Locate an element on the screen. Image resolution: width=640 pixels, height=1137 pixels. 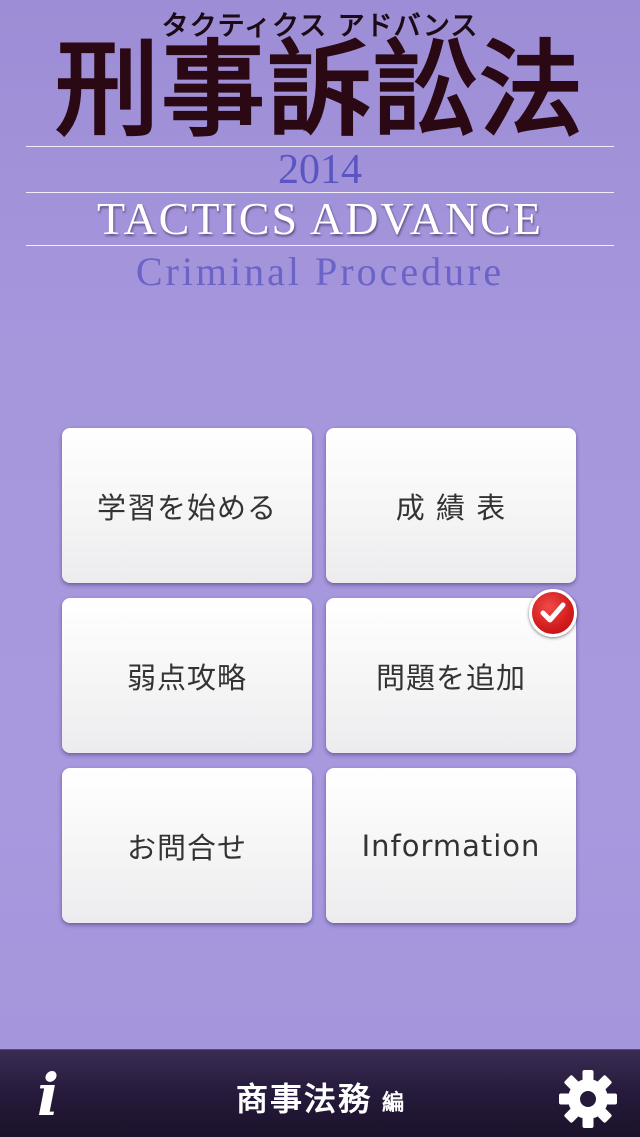
score-table-label: 成 績 表 is located at coordinates (451, 507).